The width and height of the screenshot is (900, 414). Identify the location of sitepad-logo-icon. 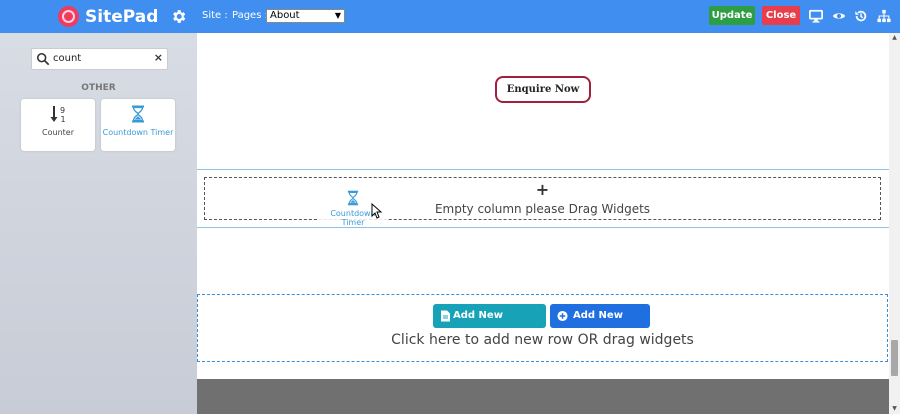
(68, 16).